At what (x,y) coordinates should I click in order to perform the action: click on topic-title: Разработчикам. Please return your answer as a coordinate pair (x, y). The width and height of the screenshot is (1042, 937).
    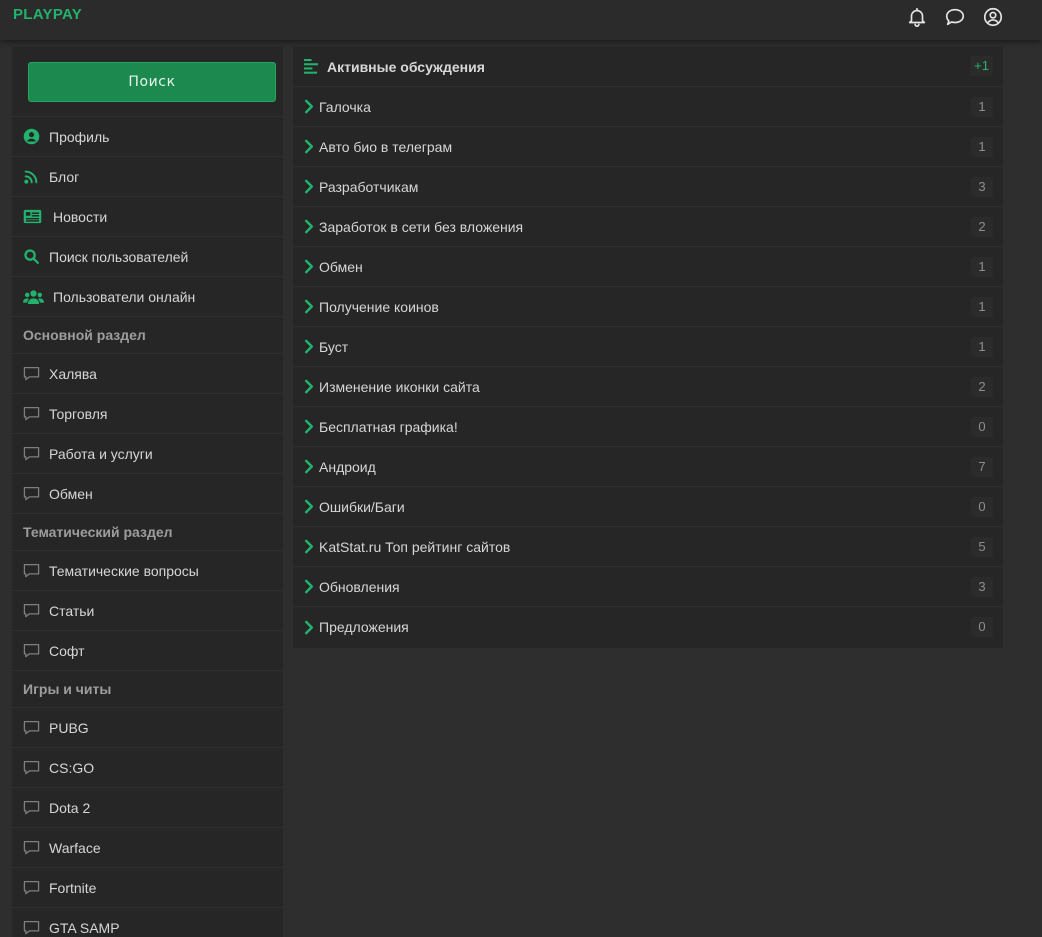
    Looking at the image, I should click on (369, 186).